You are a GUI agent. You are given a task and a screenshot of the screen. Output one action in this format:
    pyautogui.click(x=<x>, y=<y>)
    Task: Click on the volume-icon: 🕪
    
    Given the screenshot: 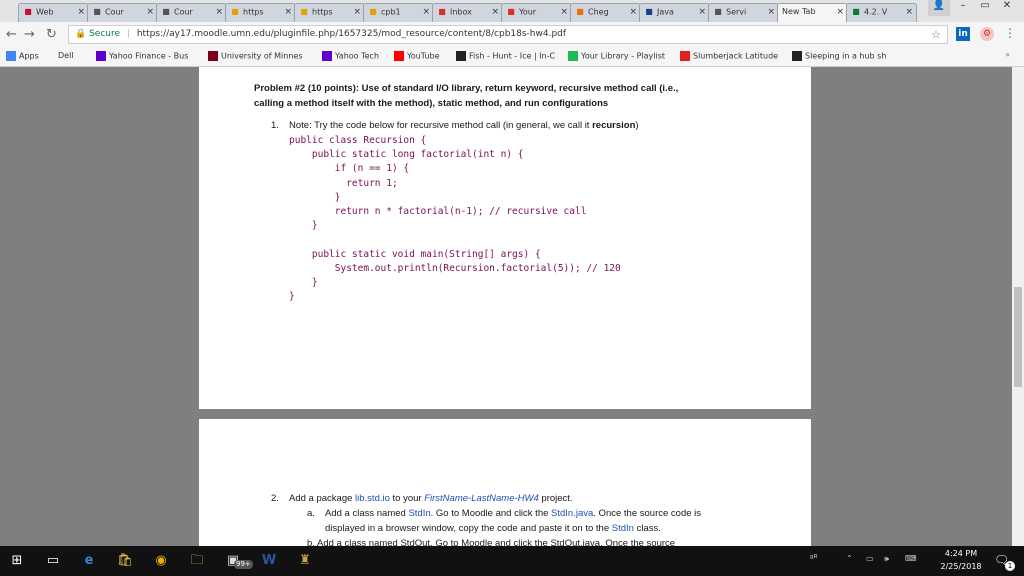 What is the action you would take?
    pyautogui.click(x=886, y=559)
    